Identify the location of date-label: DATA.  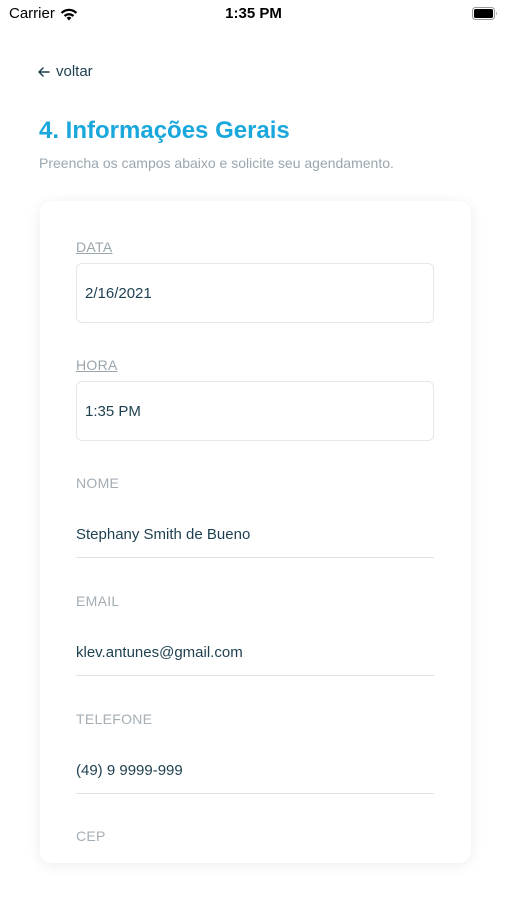
(94, 247).